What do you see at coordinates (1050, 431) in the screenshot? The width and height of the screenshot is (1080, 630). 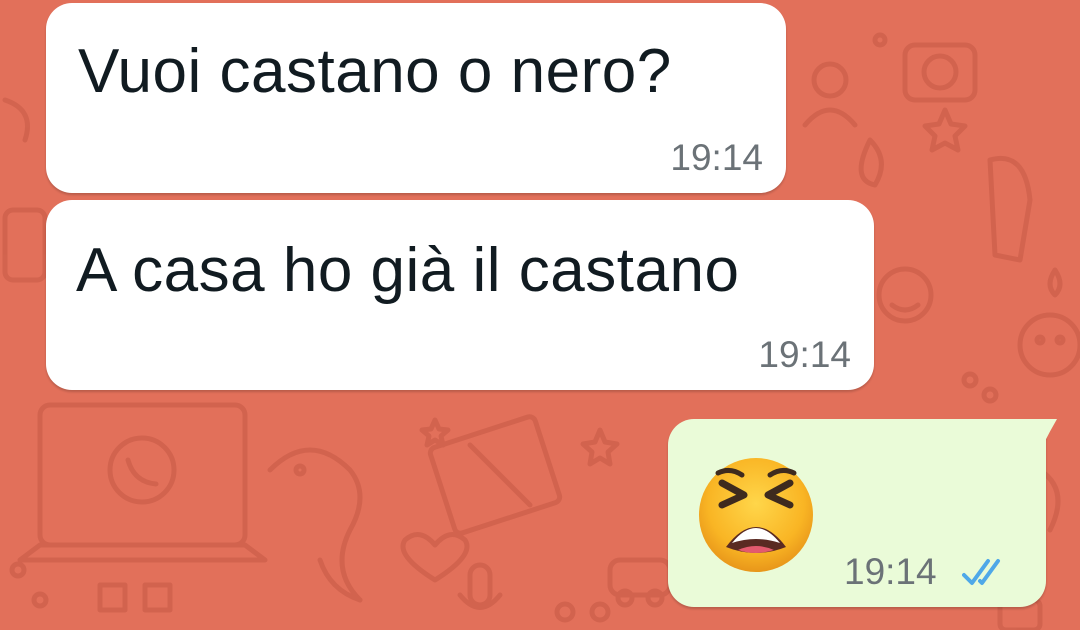 I see `outgoing-bubble-tail` at bounding box center [1050, 431].